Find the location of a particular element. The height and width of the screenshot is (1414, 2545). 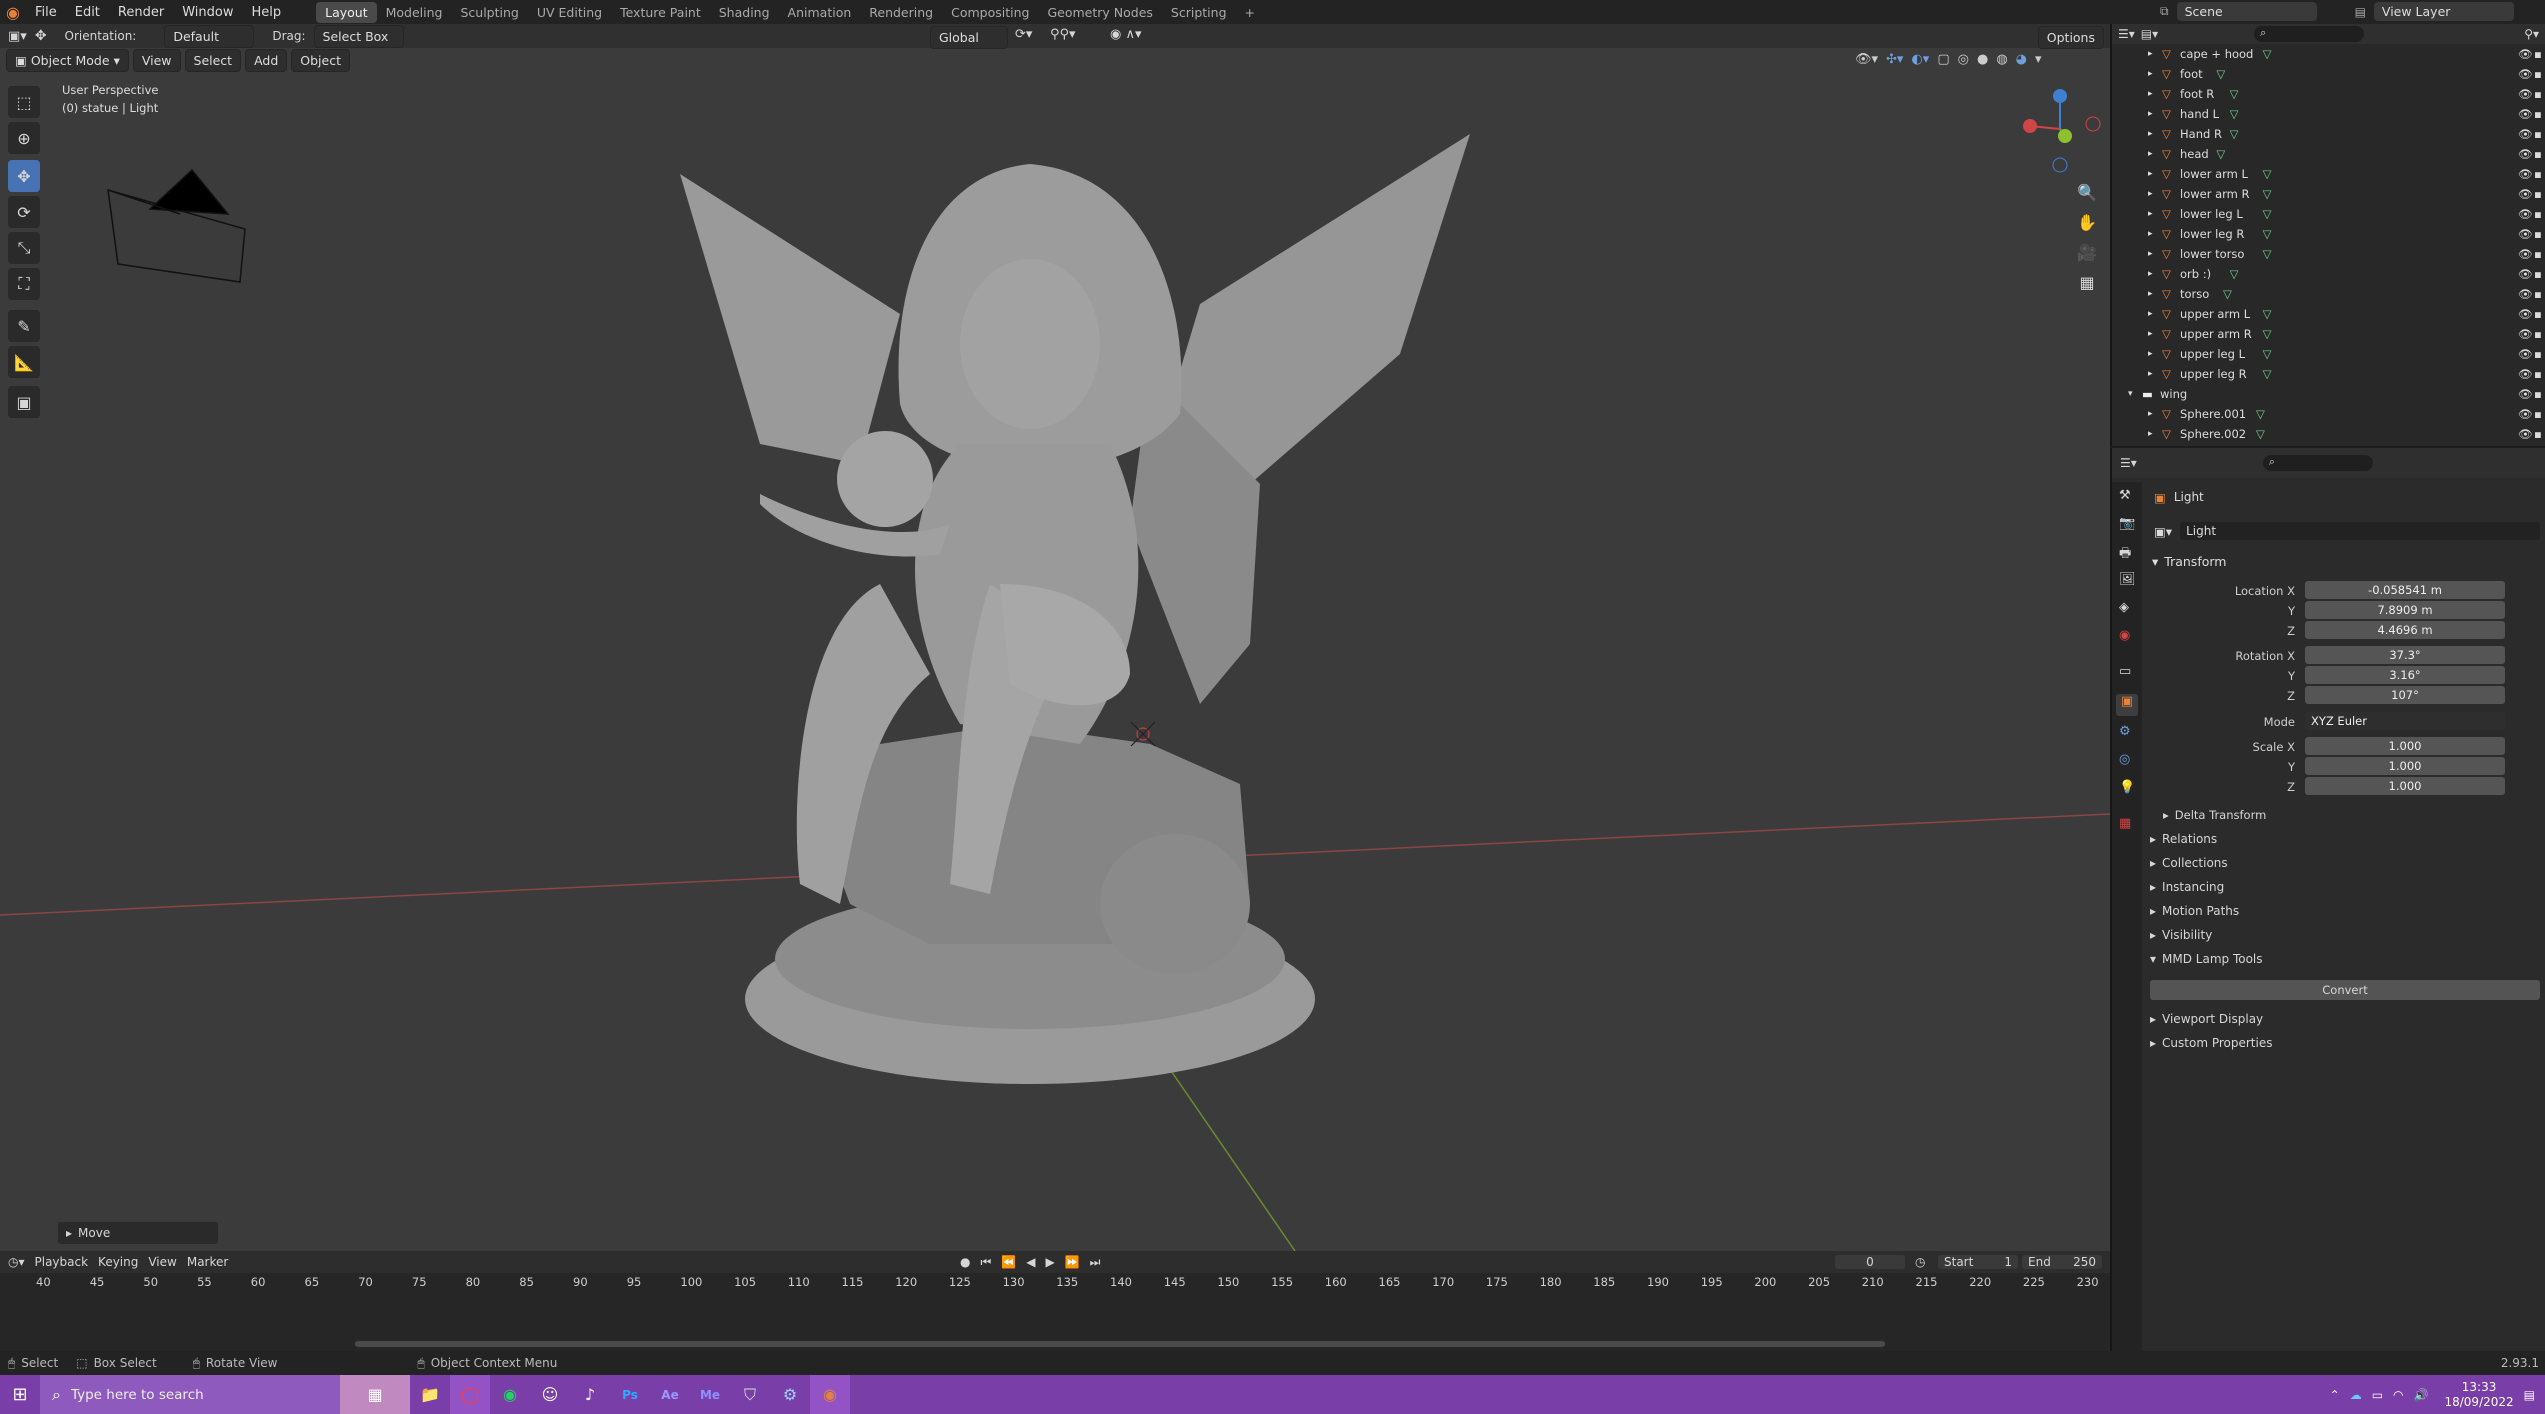

object-menu: Object is located at coordinates (320, 60).